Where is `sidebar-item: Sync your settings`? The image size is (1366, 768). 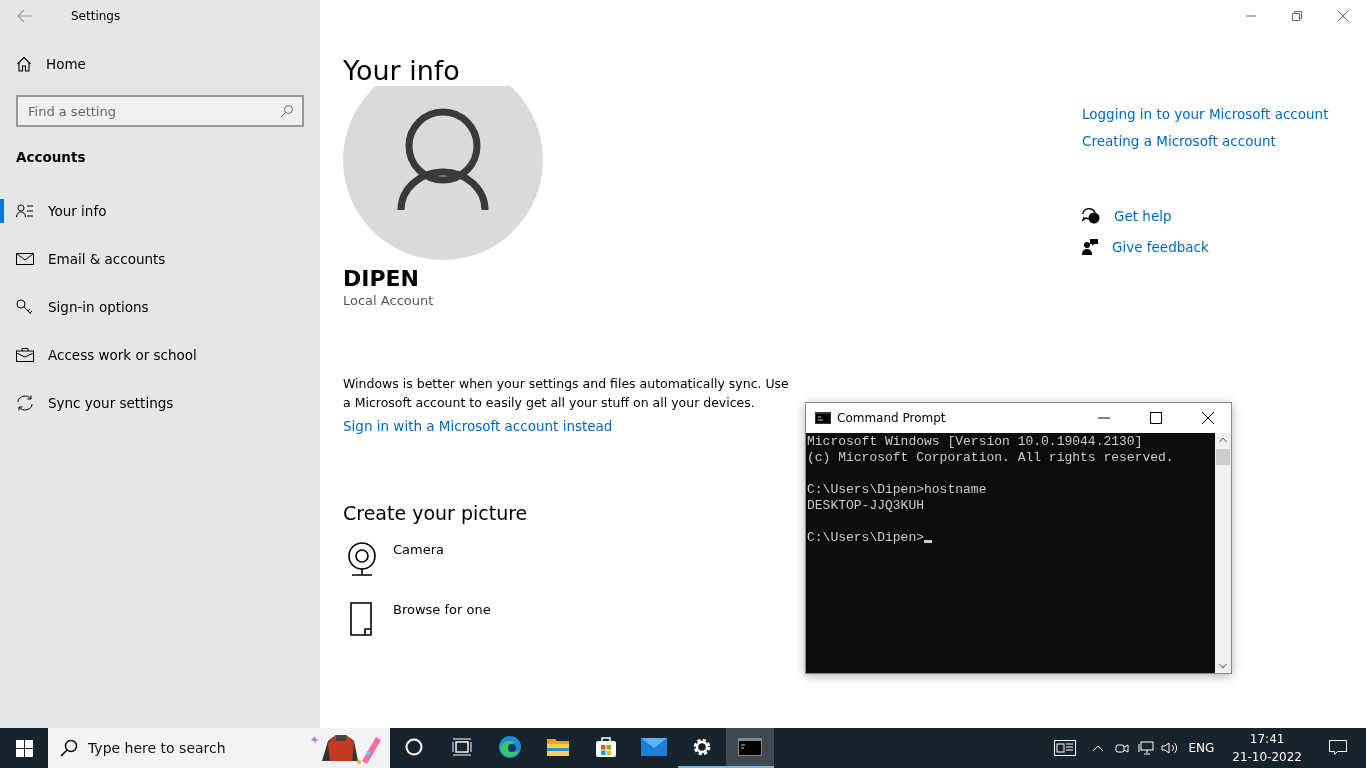
sidebar-item: Sync your settings is located at coordinates (160, 403).